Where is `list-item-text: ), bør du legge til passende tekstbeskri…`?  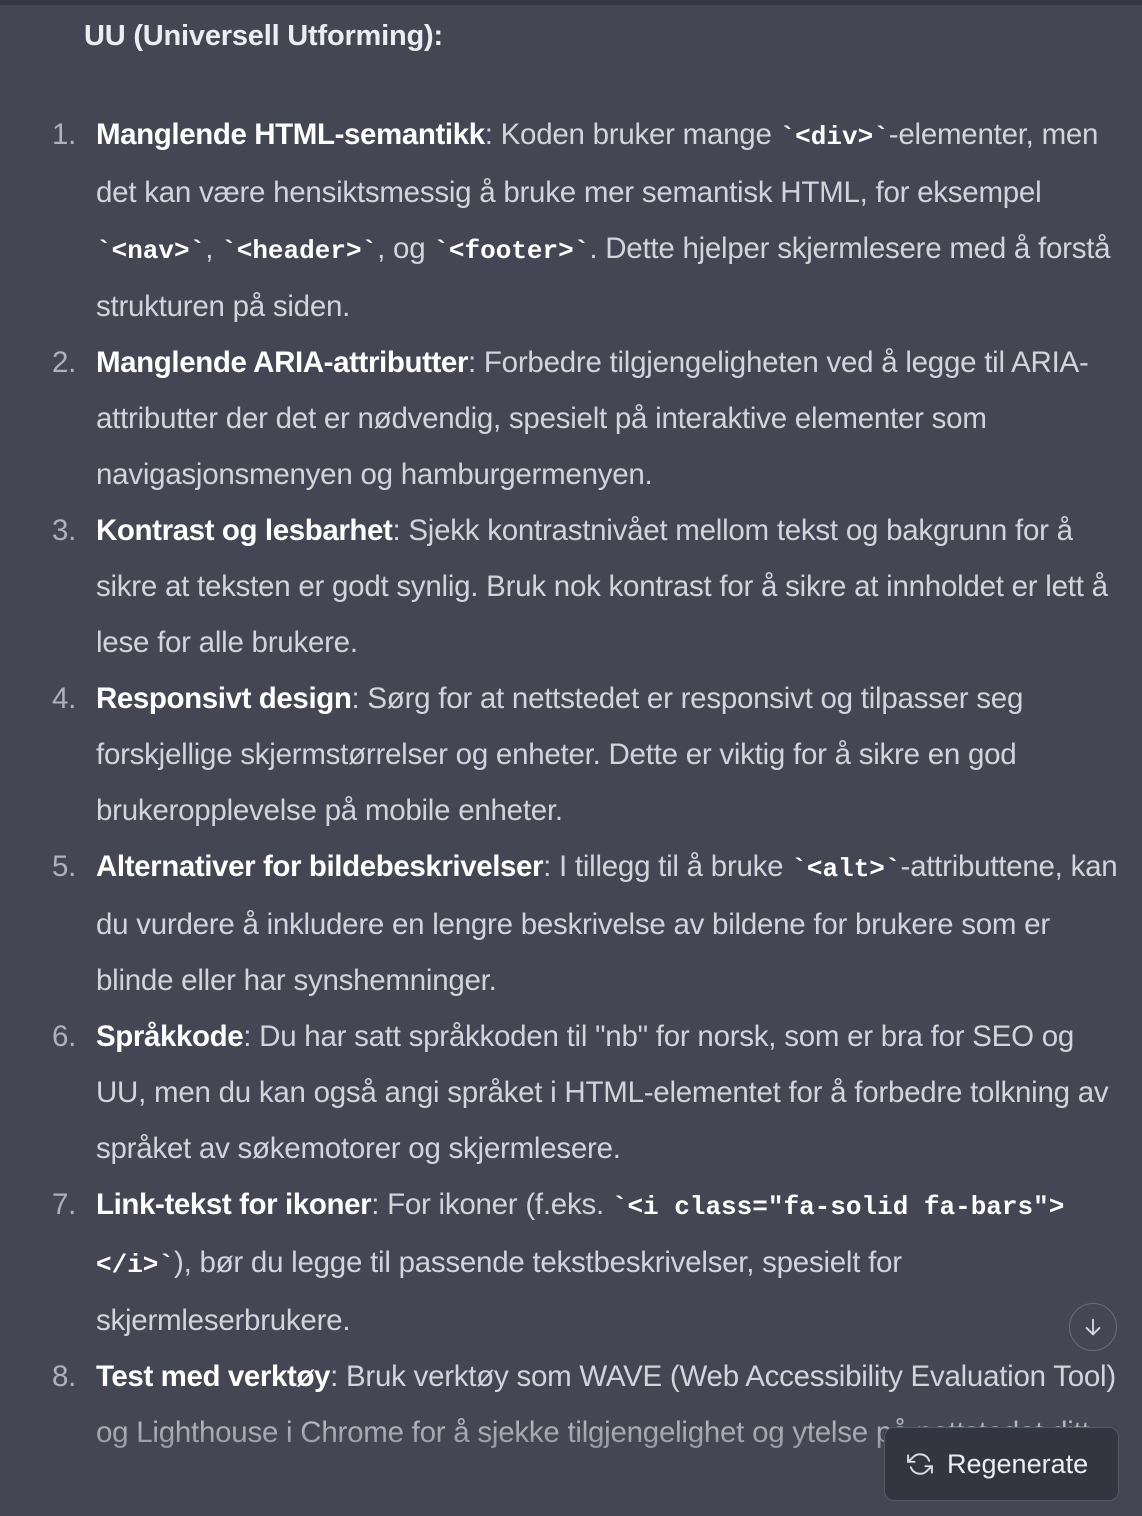
list-item-text: ), bør du legge til passende tekstbeskri… is located at coordinates (499, 1291).